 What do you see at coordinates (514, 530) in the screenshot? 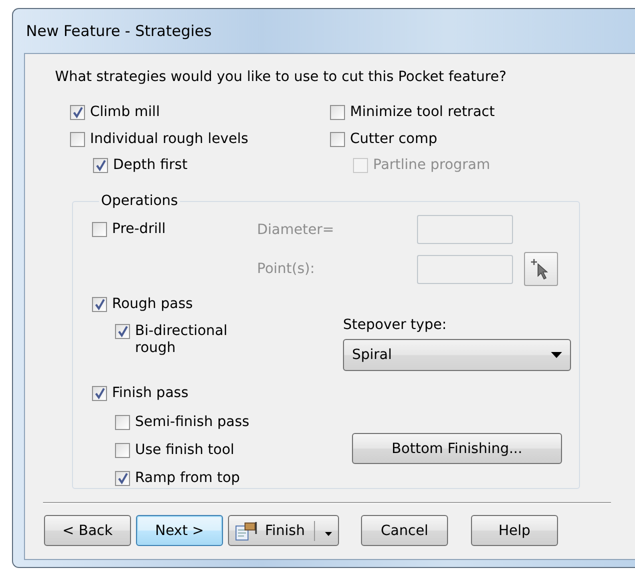
I see `dialog-button: Help` at bounding box center [514, 530].